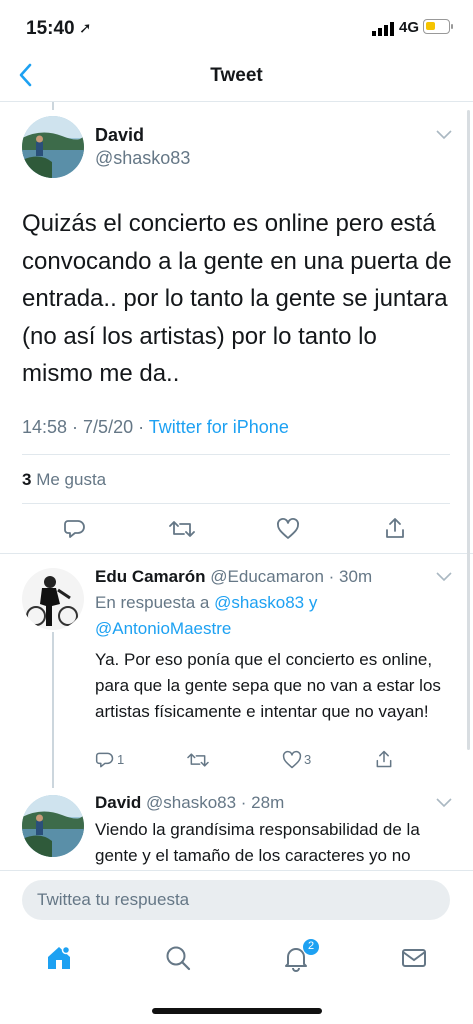  I want to click on reply-author-handle: @shasko83, so click(191, 802).